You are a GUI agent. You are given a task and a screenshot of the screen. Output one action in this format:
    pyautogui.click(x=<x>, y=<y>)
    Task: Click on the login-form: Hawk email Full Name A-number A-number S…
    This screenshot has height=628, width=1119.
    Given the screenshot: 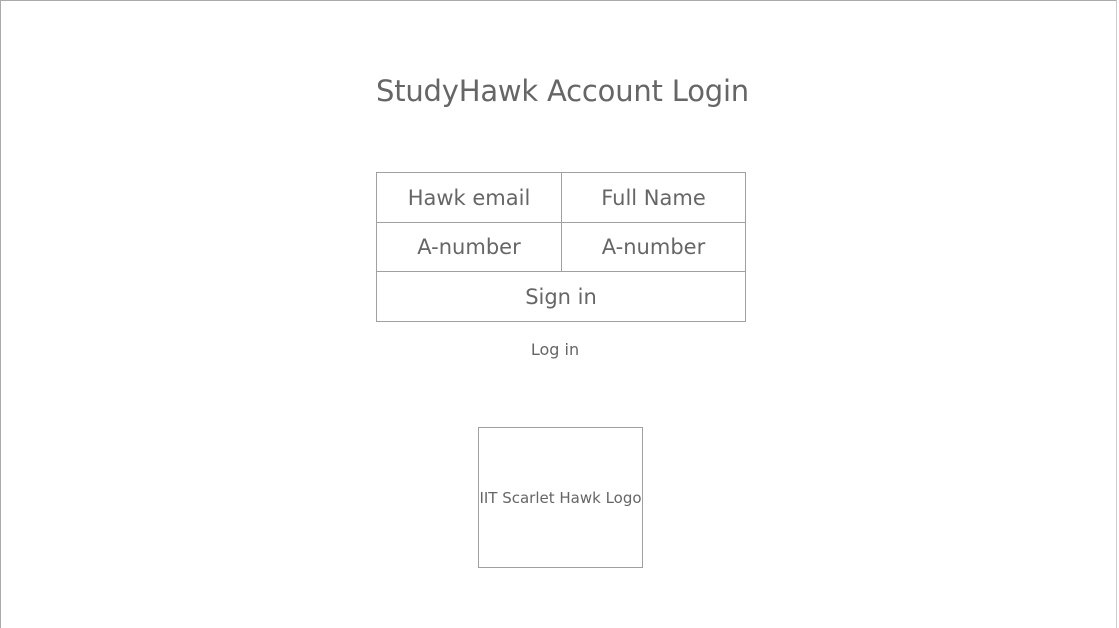 What is the action you would take?
    pyautogui.click(x=561, y=247)
    